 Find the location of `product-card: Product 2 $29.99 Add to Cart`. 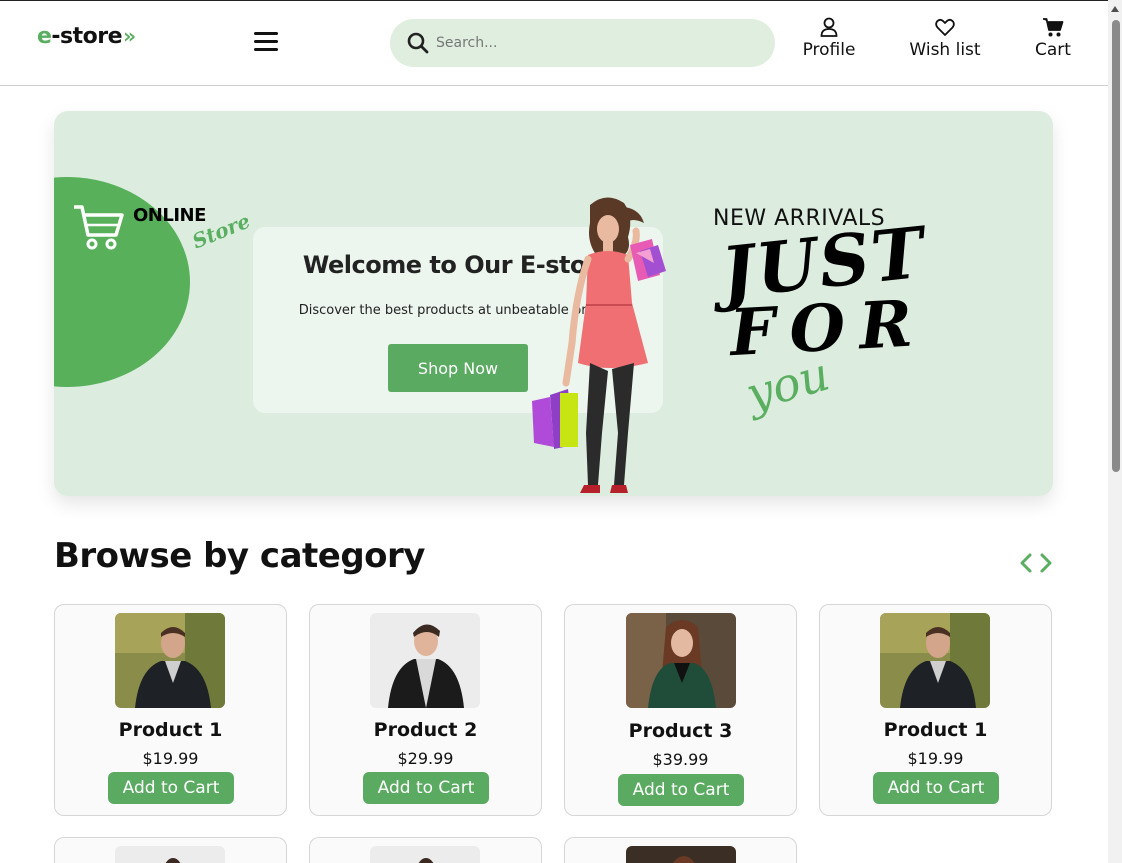

product-card: Product 2 $29.99 Add to Cart is located at coordinates (425, 710).